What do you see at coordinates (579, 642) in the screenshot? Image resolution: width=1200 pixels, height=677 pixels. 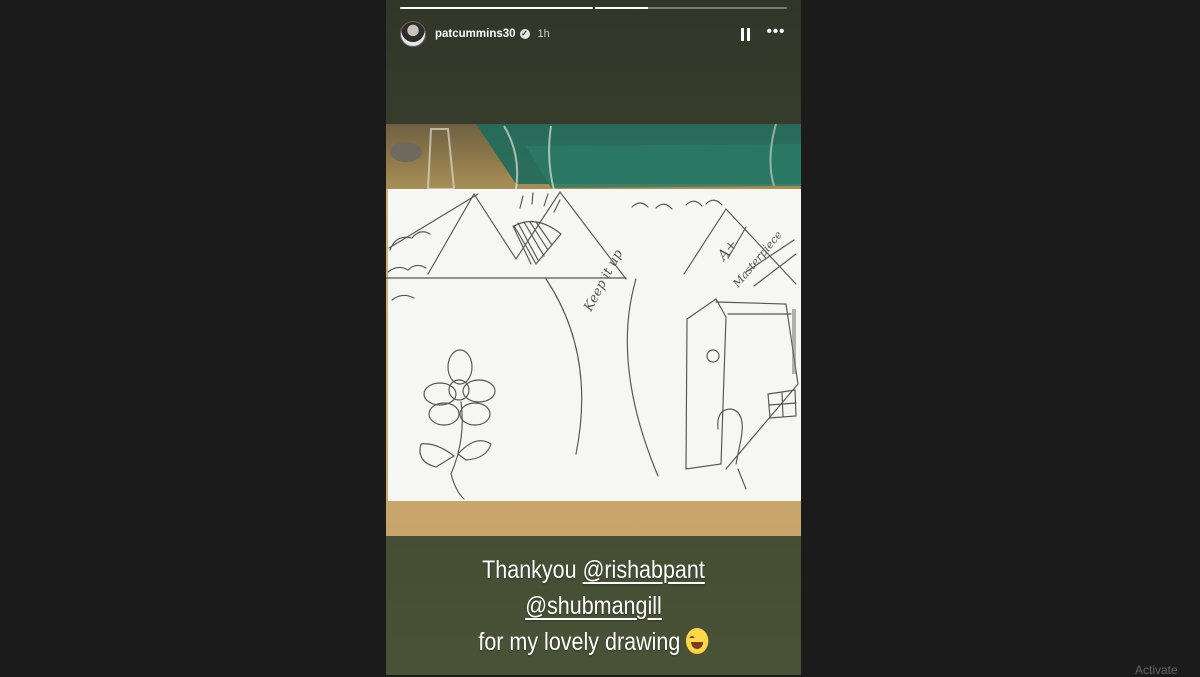 I see `caption-line-2: for my lovely drawing` at bounding box center [579, 642].